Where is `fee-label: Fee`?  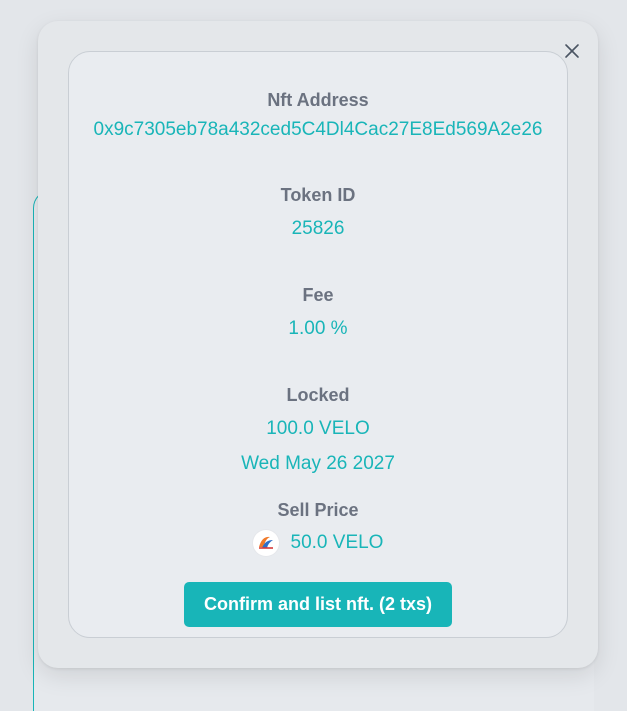 fee-label: Fee is located at coordinates (318, 295).